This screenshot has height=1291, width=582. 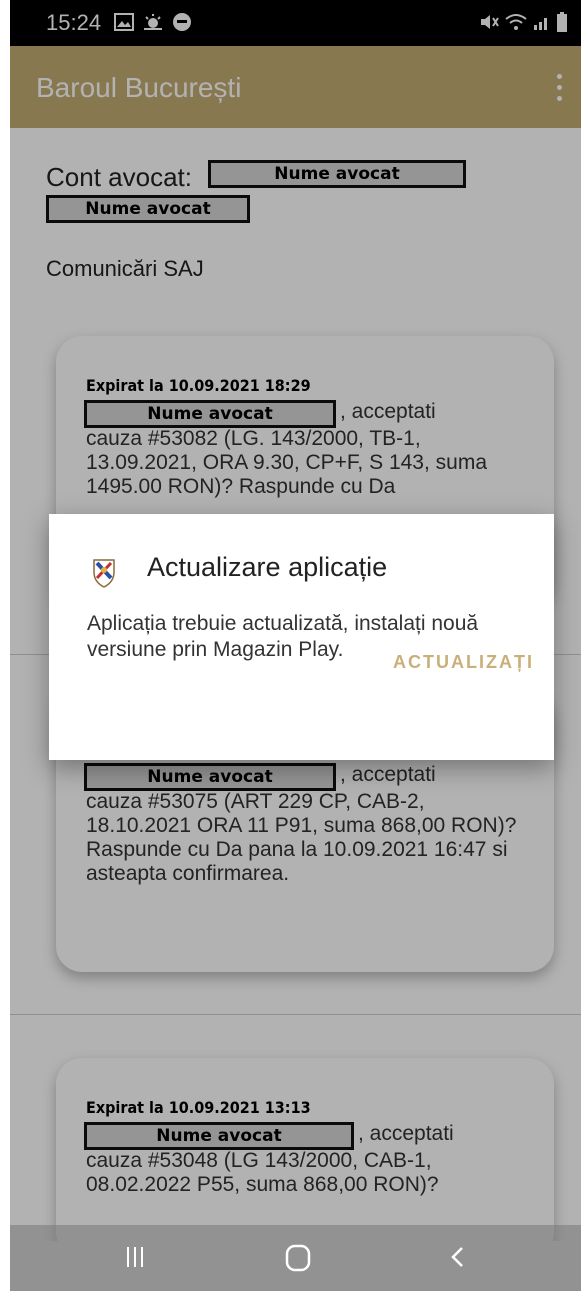 I want to click on recent-apps-icon, so click(x=135, y=1257).